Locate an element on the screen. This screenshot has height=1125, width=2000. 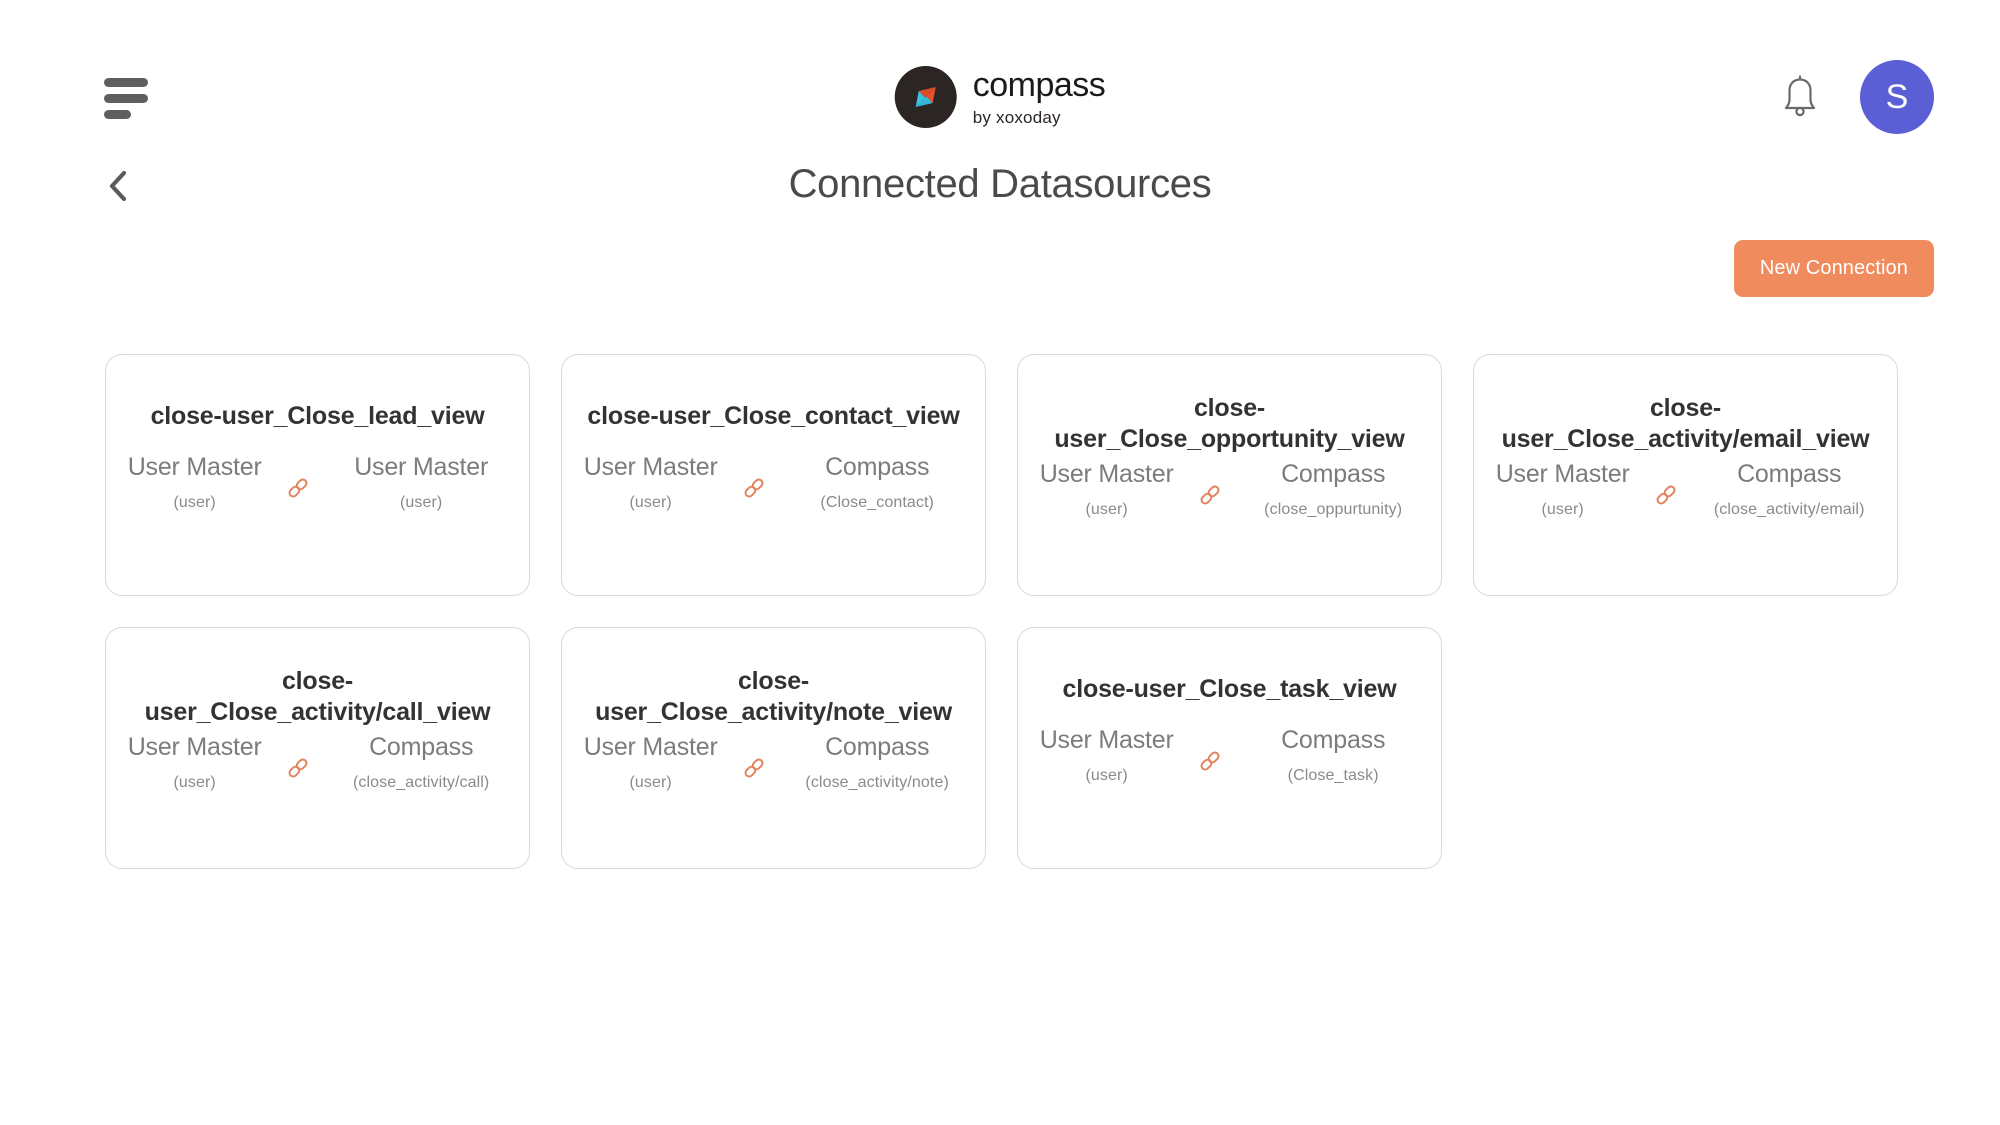
page-header: Connected Datasources is located at coordinates (1000, 184).